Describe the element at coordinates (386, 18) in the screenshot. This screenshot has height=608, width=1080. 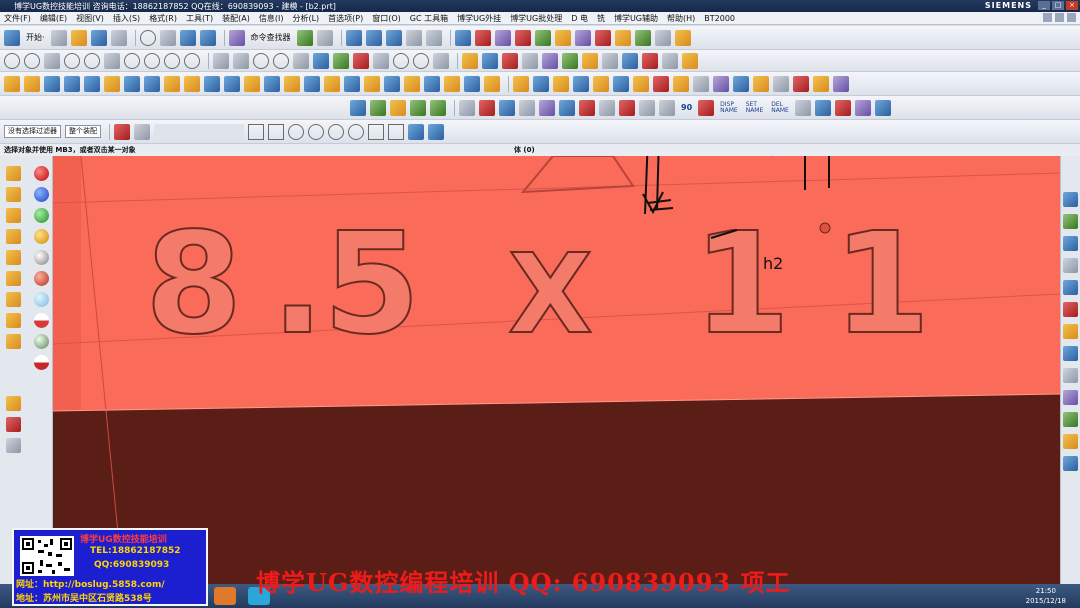
I see `menu-window: 窗口(O)` at that location.